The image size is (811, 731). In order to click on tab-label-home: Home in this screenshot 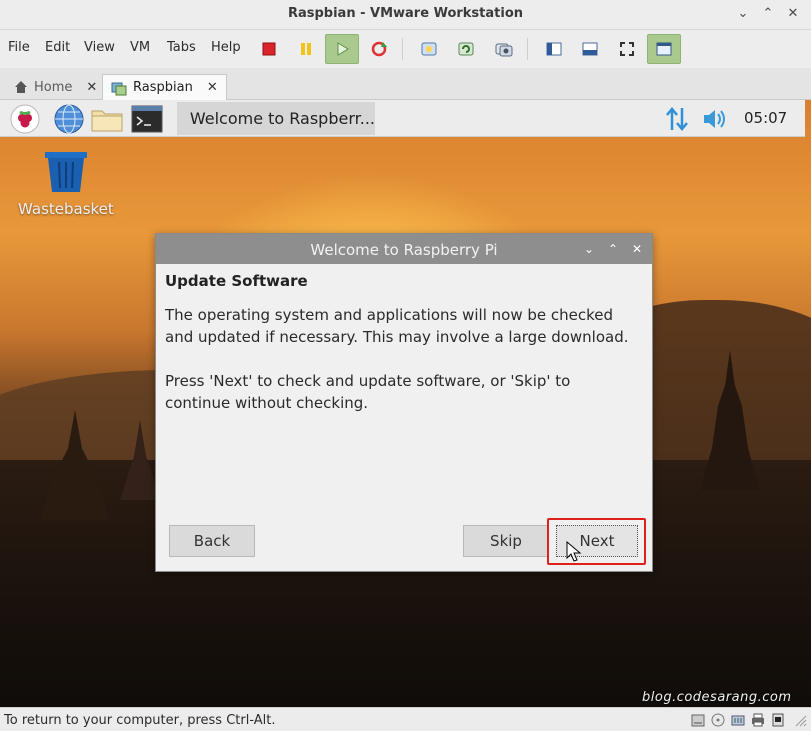, I will do `click(53, 87)`.